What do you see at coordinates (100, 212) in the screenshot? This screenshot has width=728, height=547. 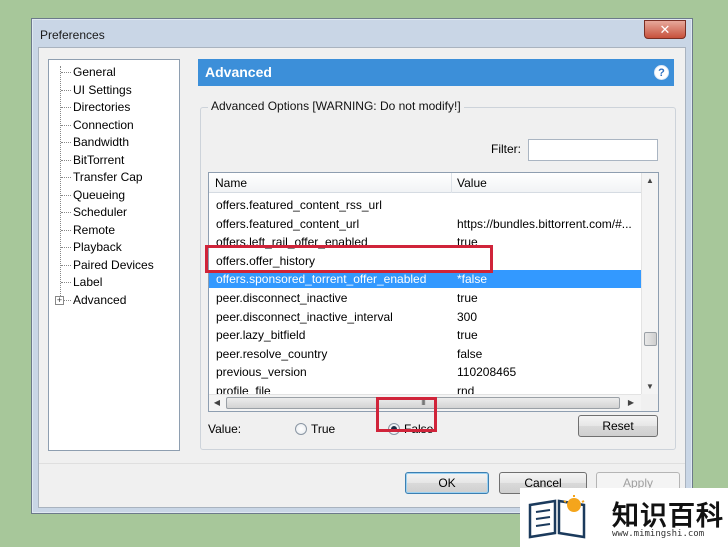 I see `sidebar-item-label: Scheduler` at bounding box center [100, 212].